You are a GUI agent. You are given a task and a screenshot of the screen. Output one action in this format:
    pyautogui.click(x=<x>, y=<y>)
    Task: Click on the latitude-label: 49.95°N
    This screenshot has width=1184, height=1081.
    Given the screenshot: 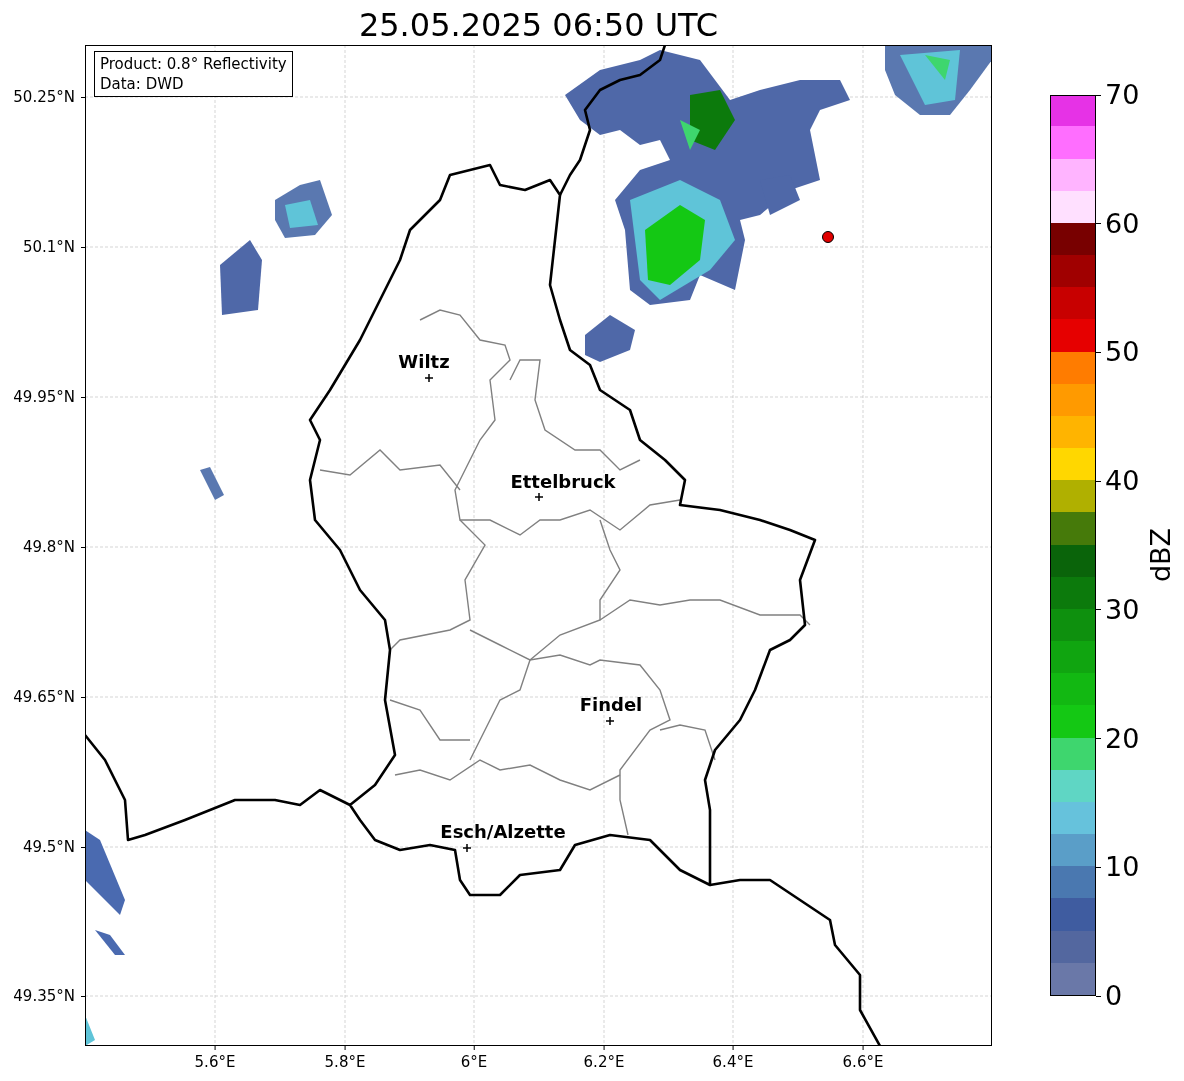 What is the action you would take?
    pyautogui.click(x=44, y=397)
    